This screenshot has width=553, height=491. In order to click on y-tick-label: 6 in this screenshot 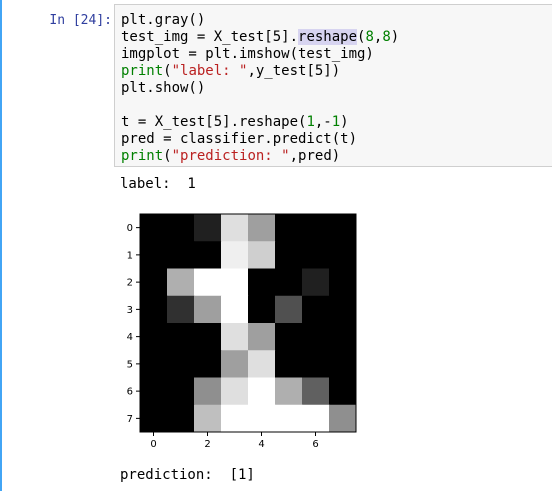, I will do `click(130, 392)`.